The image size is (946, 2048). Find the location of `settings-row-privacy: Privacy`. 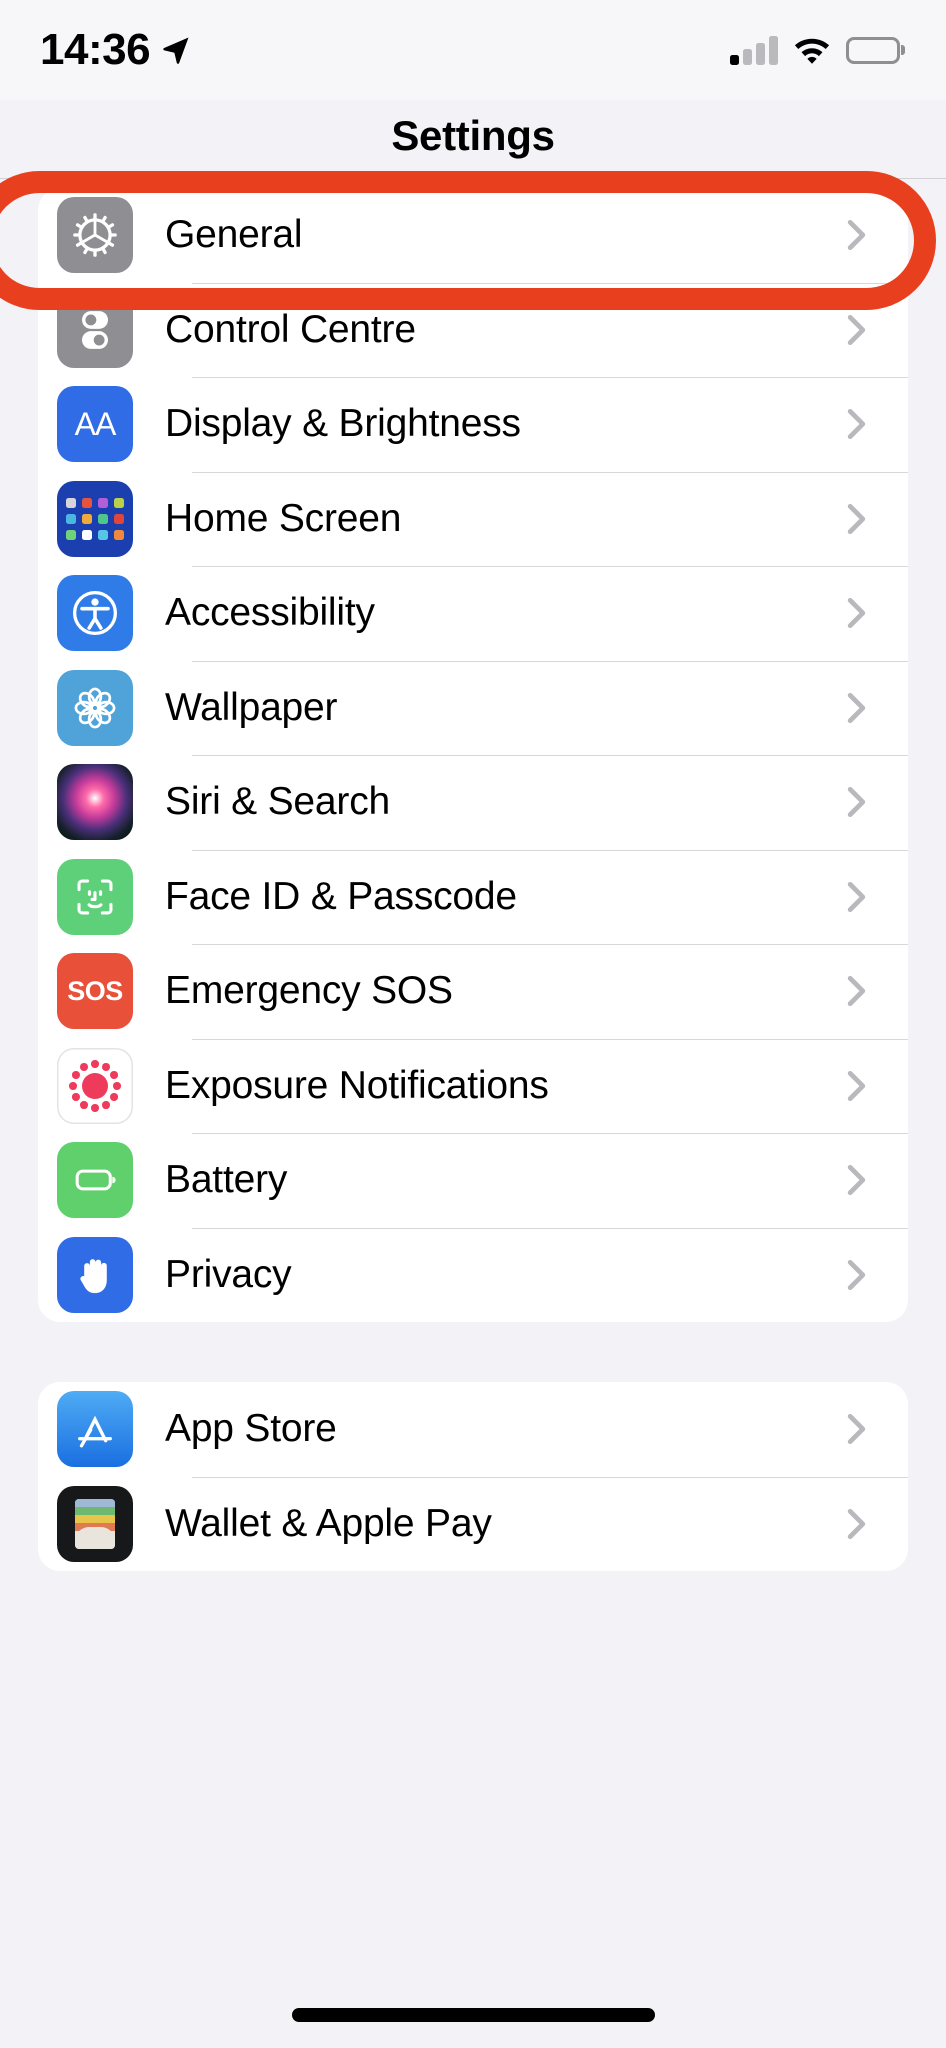

settings-row-privacy: Privacy is located at coordinates (473, 1275).